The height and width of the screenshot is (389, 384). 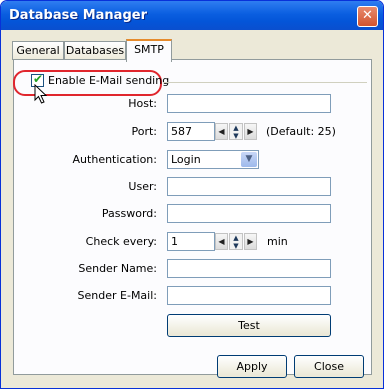 I want to click on check-every-updown: ▲ ▼, so click(x=236, y=241).